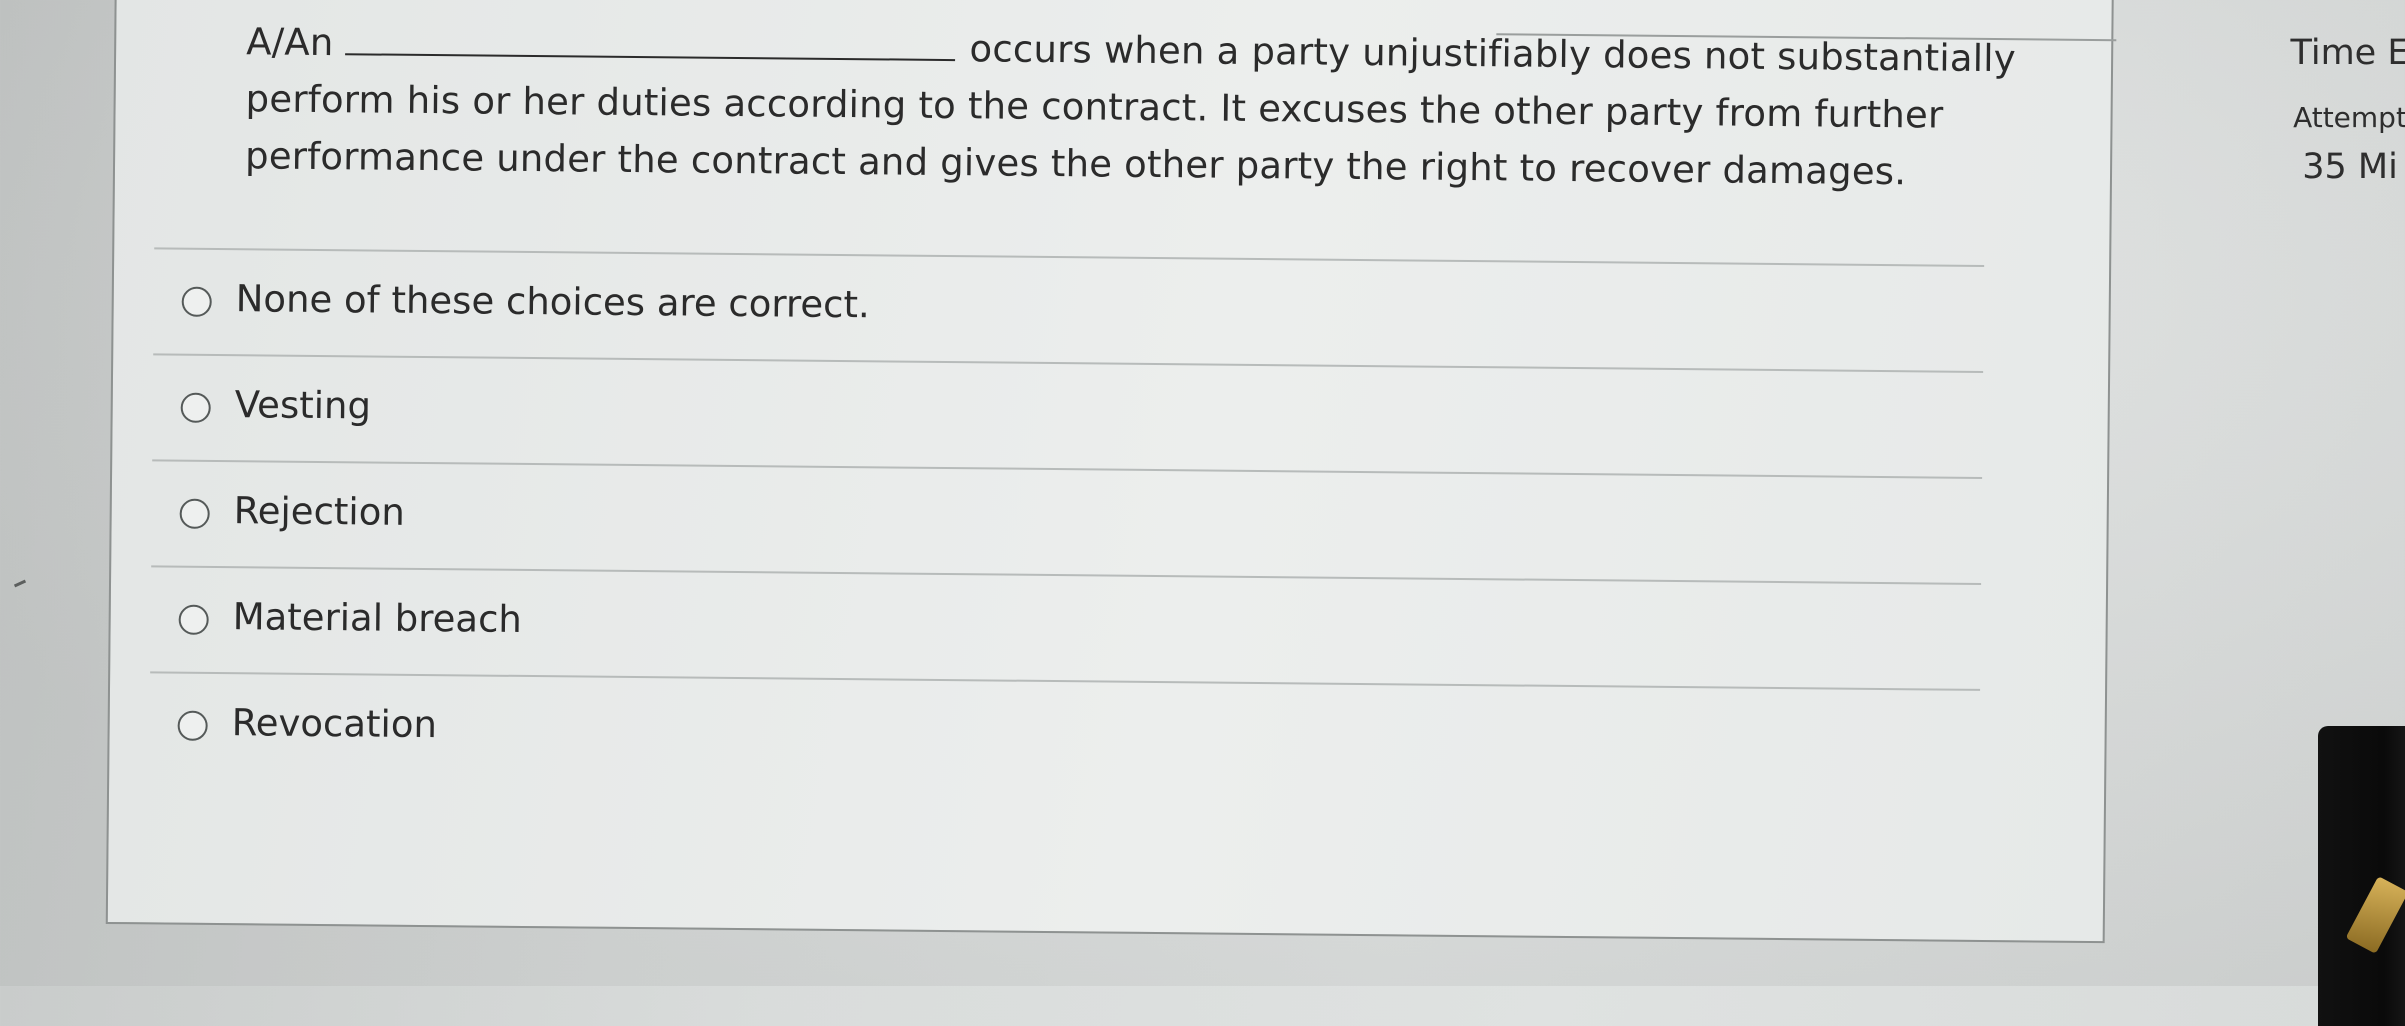 The height and width of the screenshot is (1026, 2405). Describe the element at coordinates (1065, 733) in the screenshot. I see `answer-option-revocation: Revocation` at that location.